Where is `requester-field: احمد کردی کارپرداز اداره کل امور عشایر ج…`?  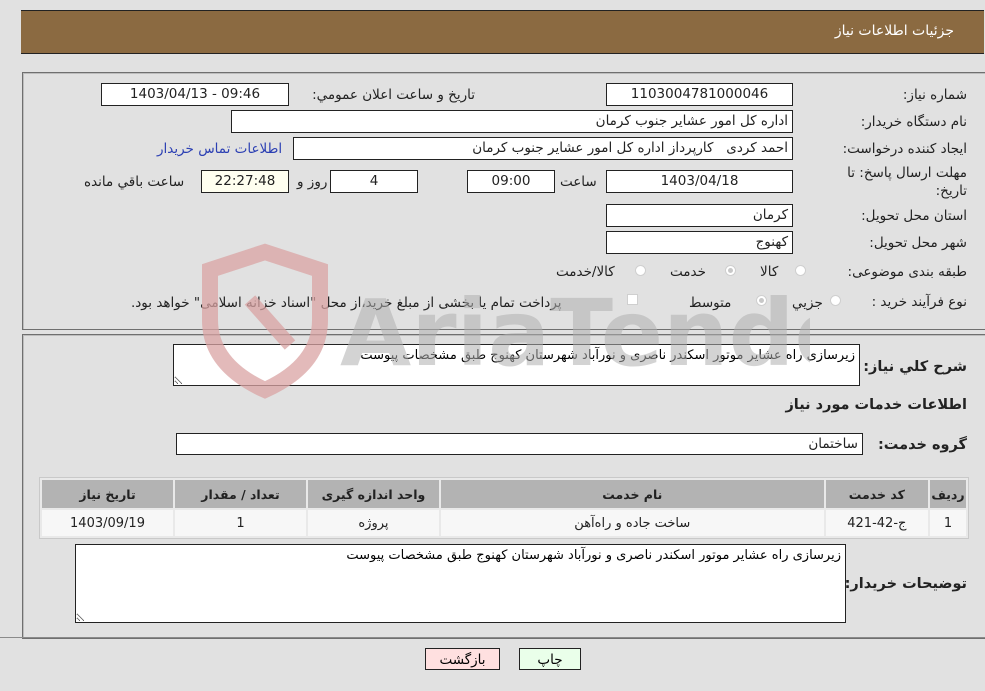
requester-field: احمد کردی کارپرداز اداره کل امور عشایر ج… is located at coordinates (543, 148).